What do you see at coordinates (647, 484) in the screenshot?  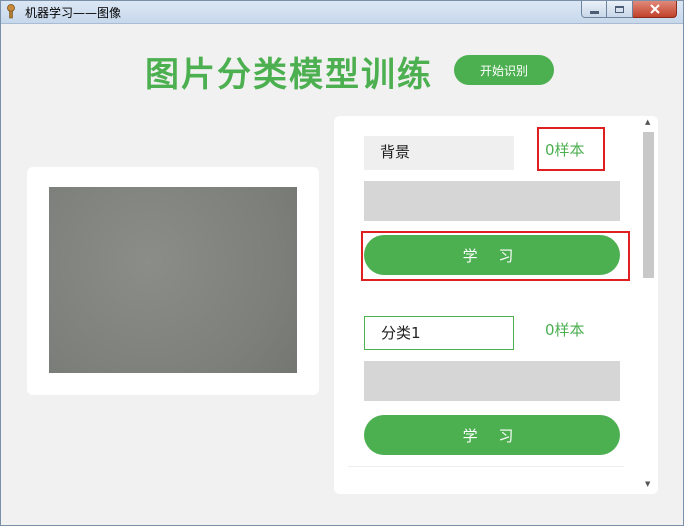 I see `scroll-down-icon: ▼` at bounding box center [647, 484].